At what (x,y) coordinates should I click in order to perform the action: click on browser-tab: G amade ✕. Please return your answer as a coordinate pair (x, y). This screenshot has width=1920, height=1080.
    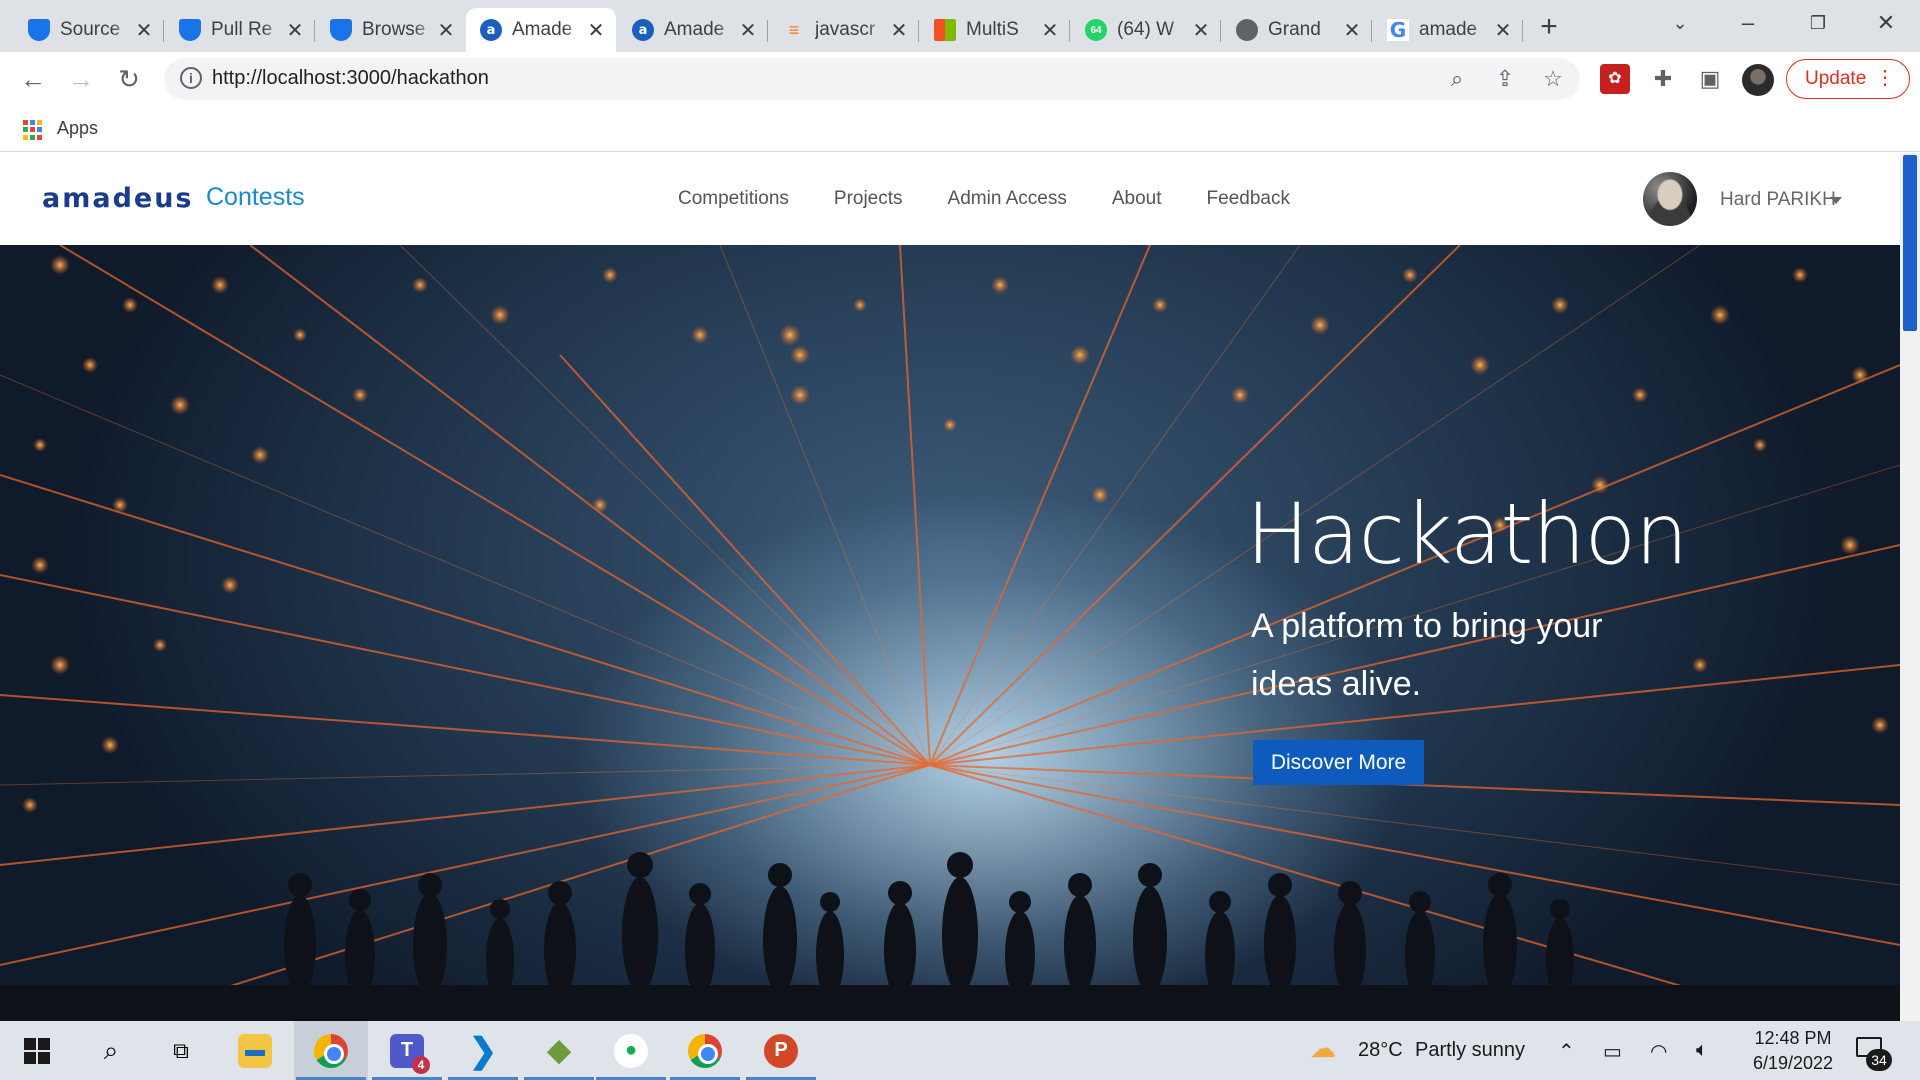
    Looking at the image, I should click on (1448, 30).